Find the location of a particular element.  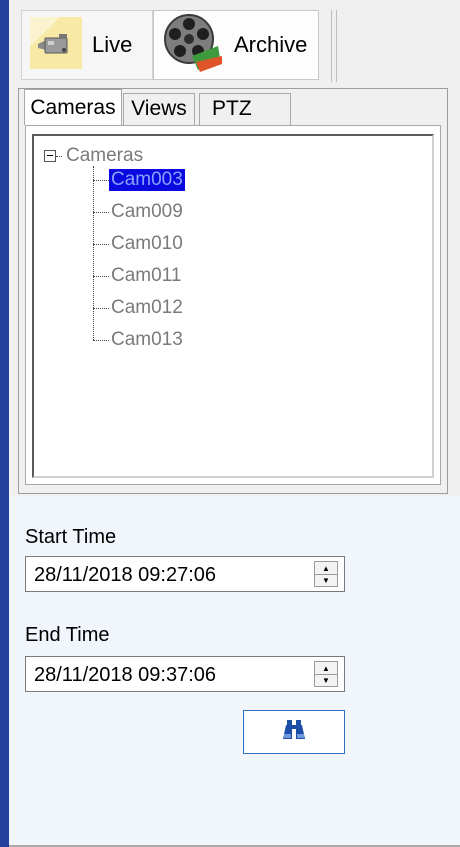

start-time-value: 28/11/2018 09:27:06 is located at coordinates (125, 575).